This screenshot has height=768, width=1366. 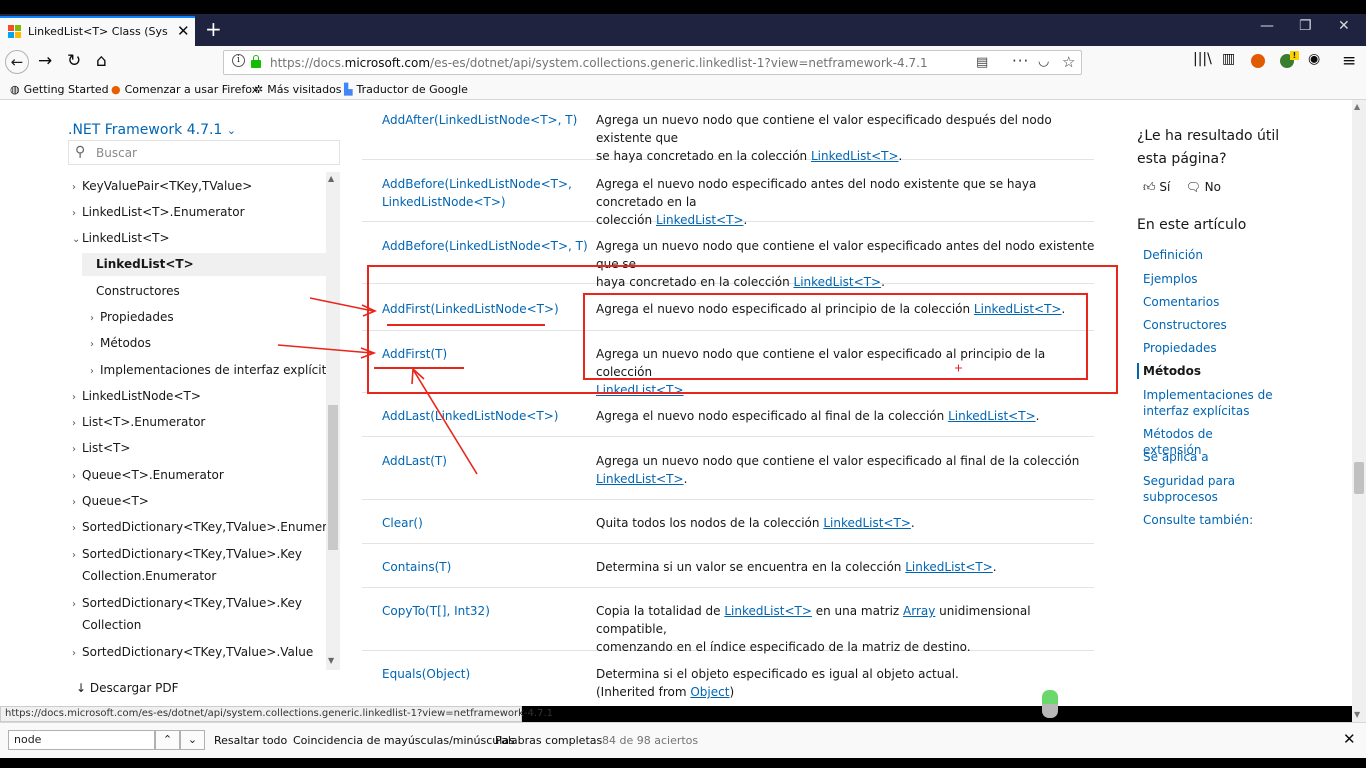 What do you see at coordinates (1349, 739) in the screenshot?
I see `close-find-bar-icon: ✕` at bounding box center [1349, 739].